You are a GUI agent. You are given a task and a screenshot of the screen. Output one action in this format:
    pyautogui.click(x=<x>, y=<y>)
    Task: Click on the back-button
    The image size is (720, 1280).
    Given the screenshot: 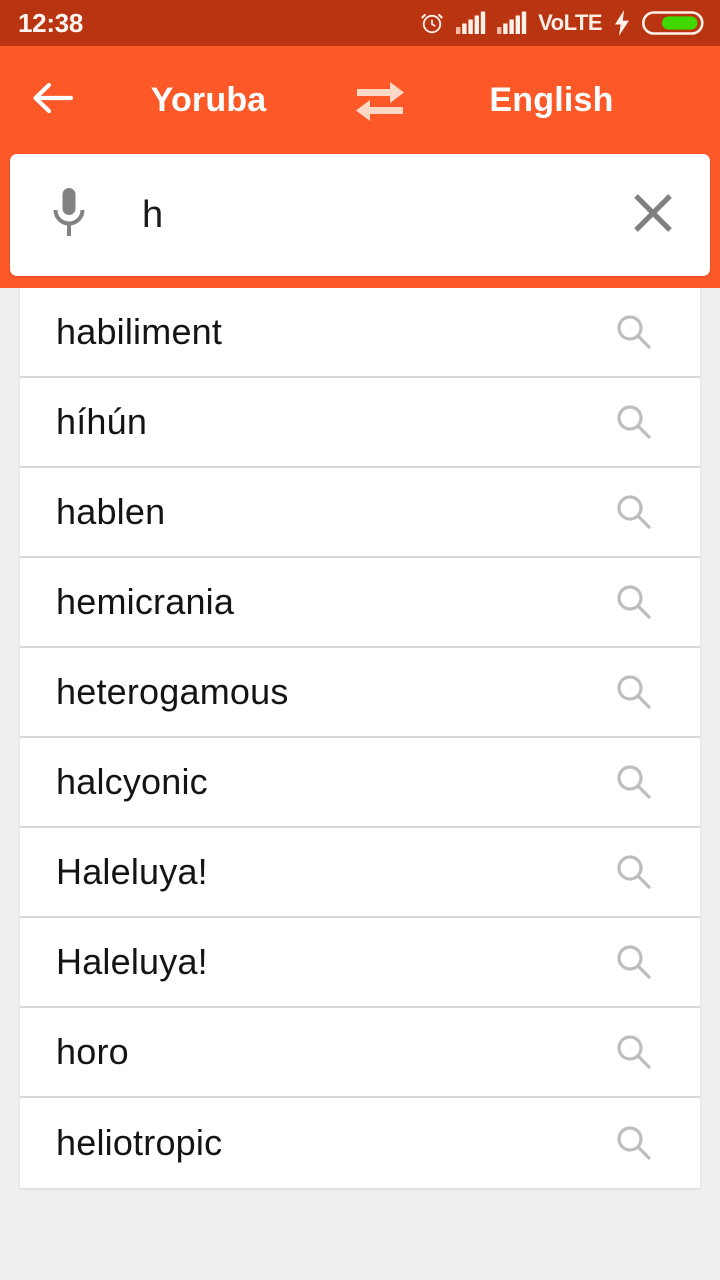 What is the action you would take?
    pyautogui.click(x=52, y=100)
    